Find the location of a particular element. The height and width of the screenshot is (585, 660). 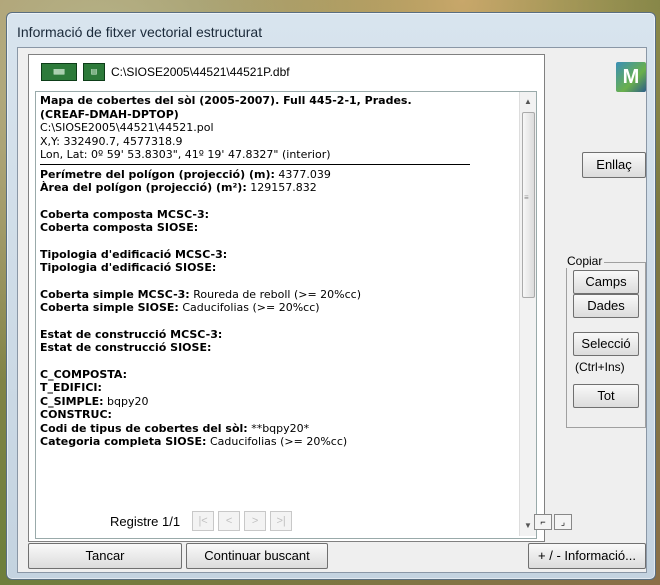

copy-shortcut-label: (Ctrl+Ins) is located at coordinates (600, 367).